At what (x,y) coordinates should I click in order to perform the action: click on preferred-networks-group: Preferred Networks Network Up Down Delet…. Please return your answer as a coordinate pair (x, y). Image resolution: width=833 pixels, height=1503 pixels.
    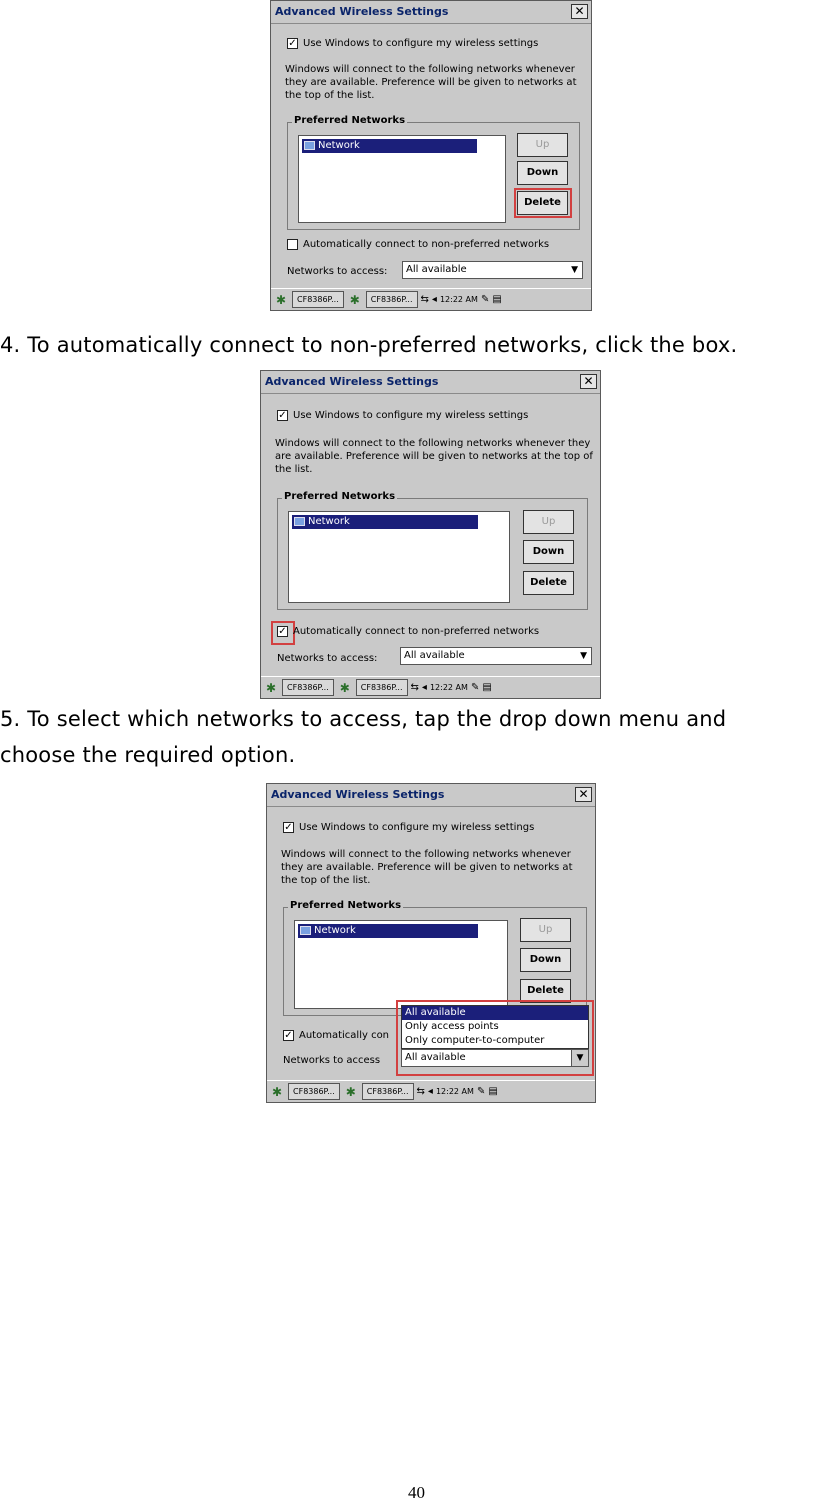
    Looking at the image, I should click on (432, 550).